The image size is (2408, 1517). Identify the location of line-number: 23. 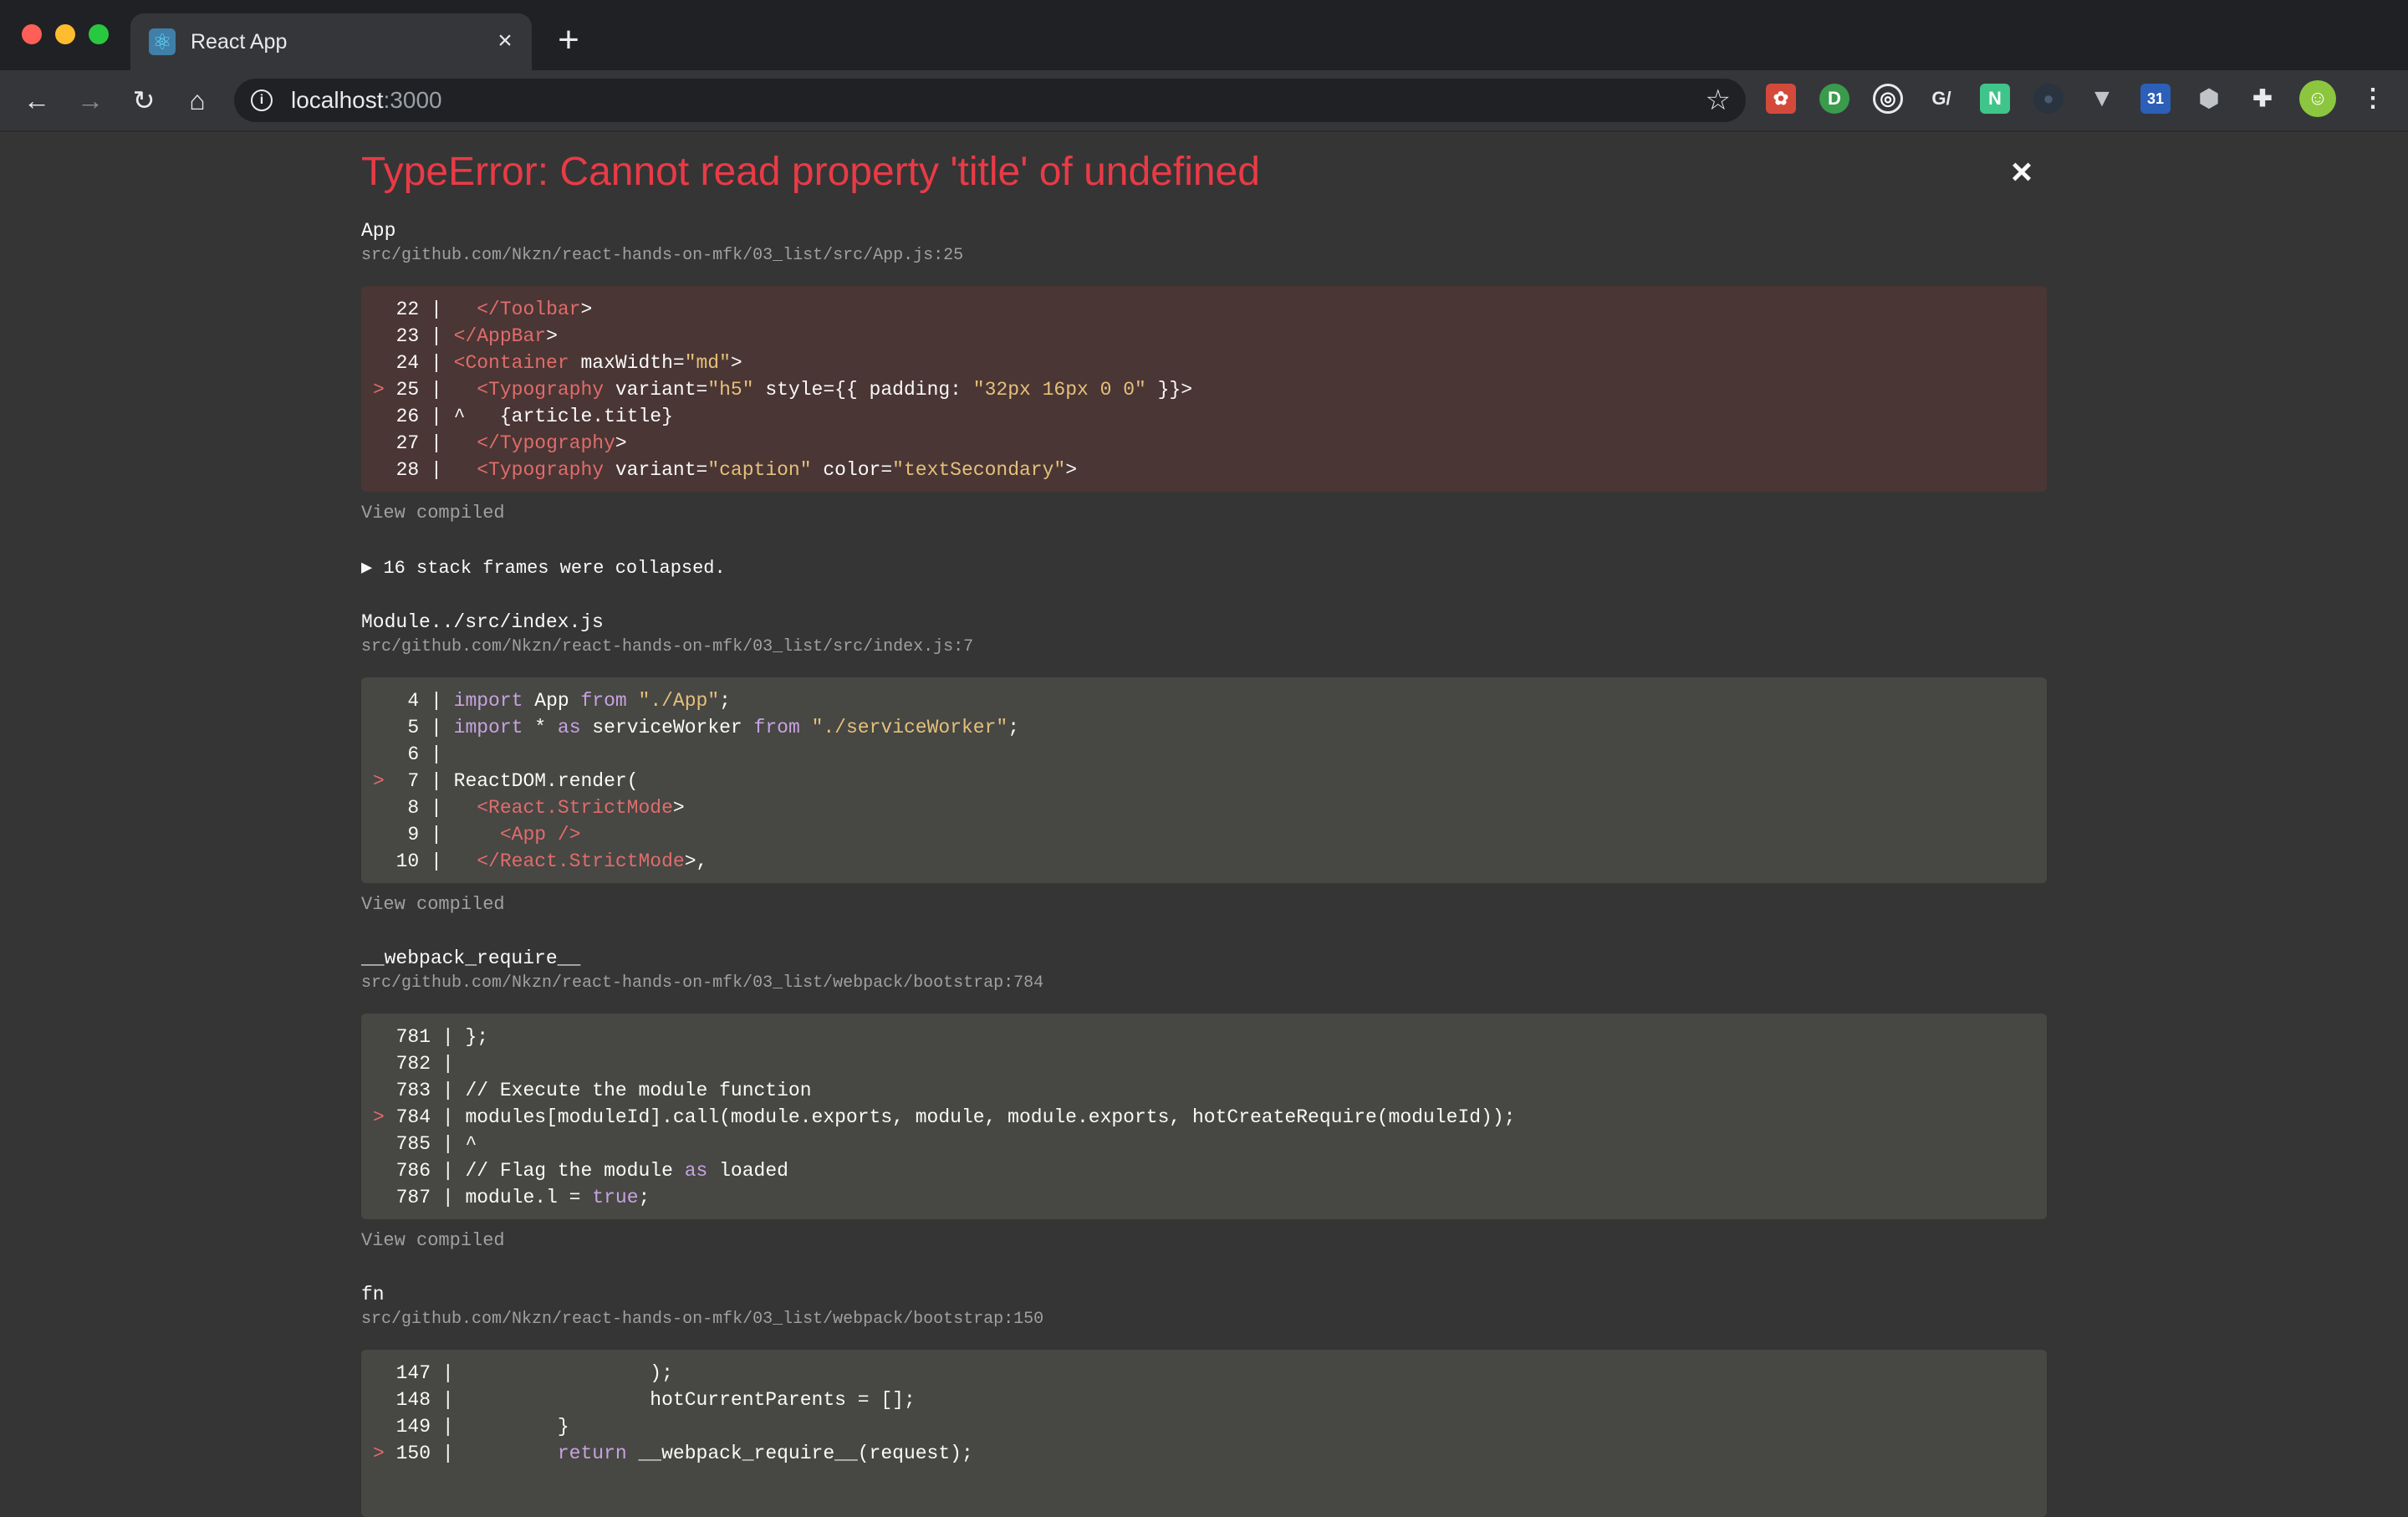
(408, 336).